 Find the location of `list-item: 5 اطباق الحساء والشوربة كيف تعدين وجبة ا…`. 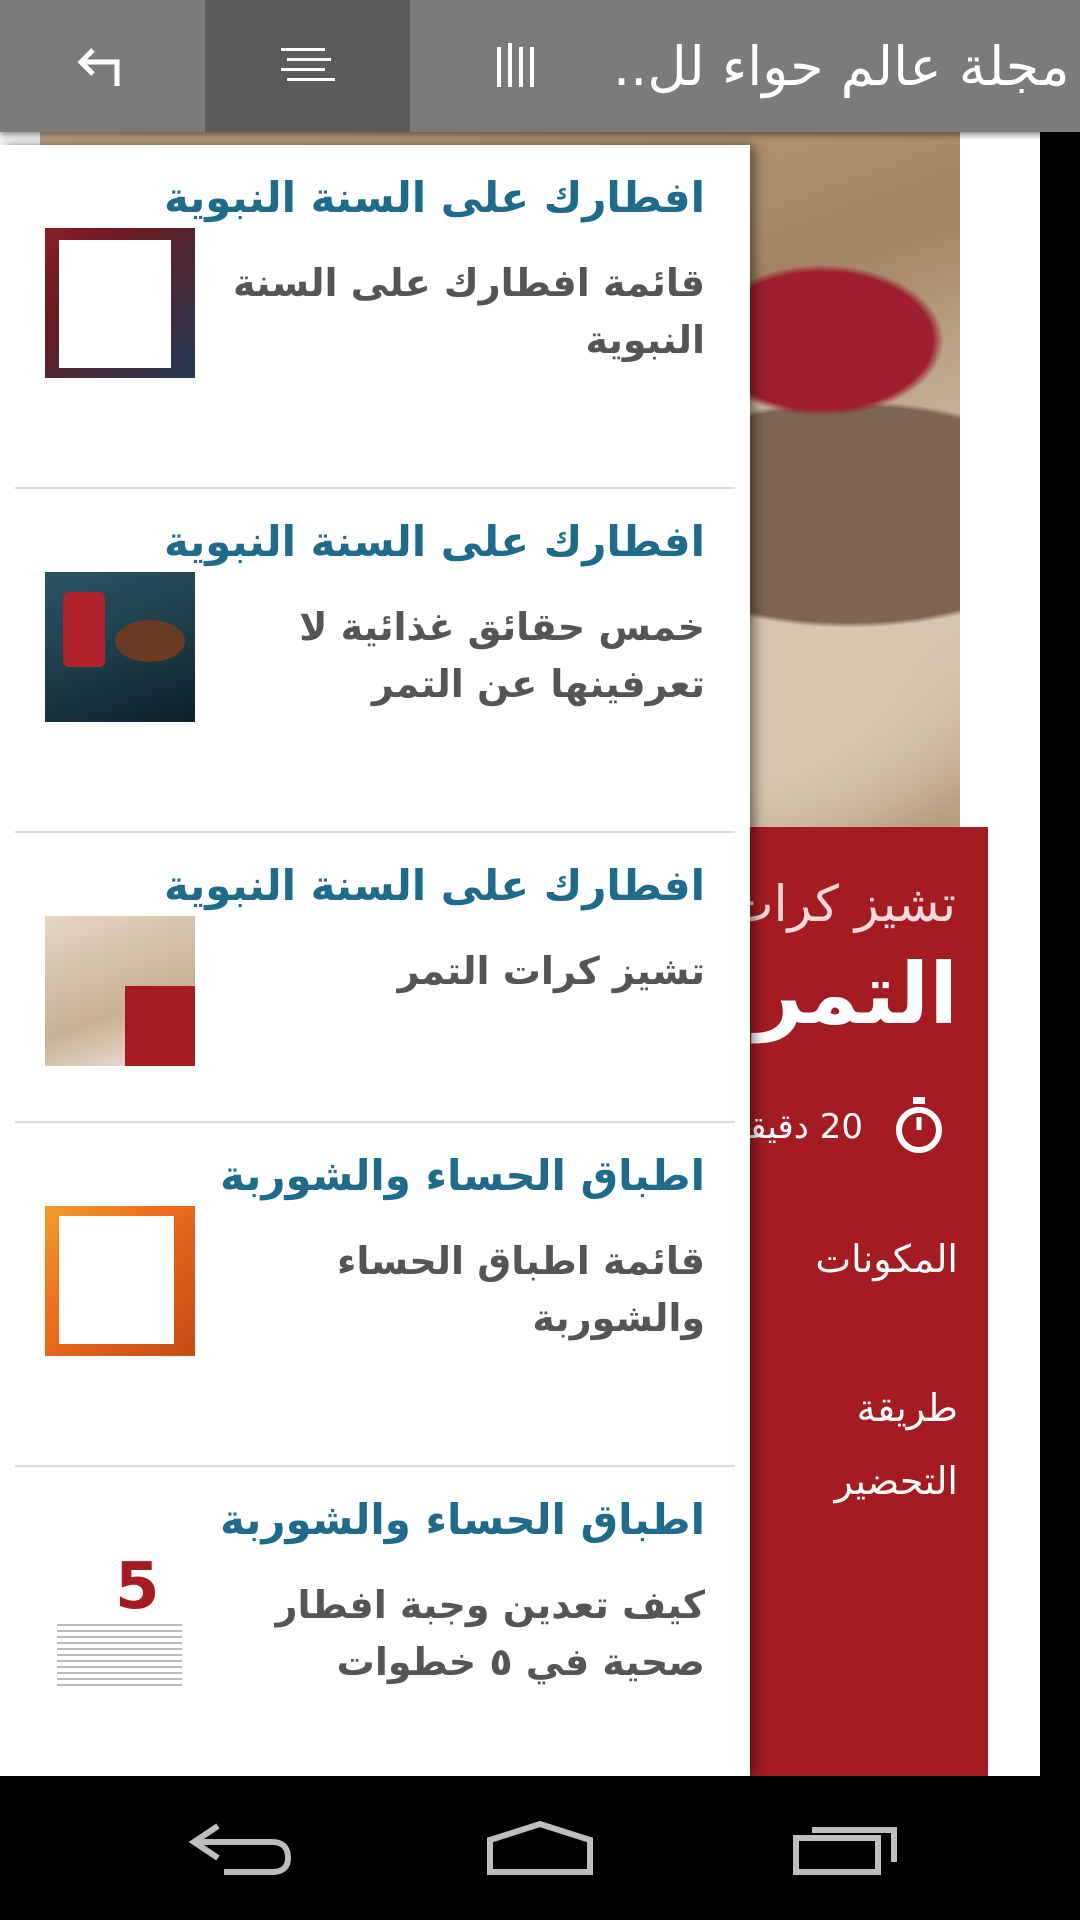

list-item: 5 اطباق الحساء والشوربة كيف تعدين وجبة ا… is located at coordinates (375, 1621).